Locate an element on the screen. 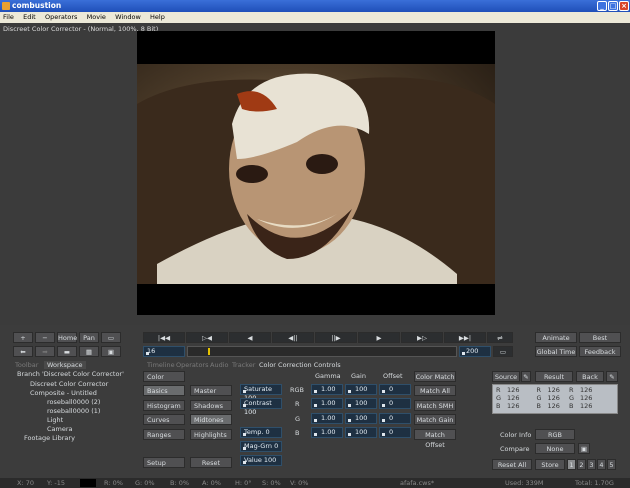  go-start-icon: |◀◀ is located at coordinates (164, 337).